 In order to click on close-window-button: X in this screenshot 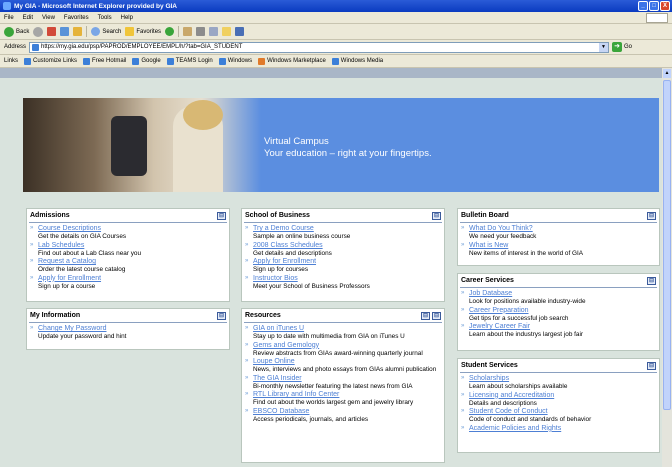, I will do `click(665, 6)`.